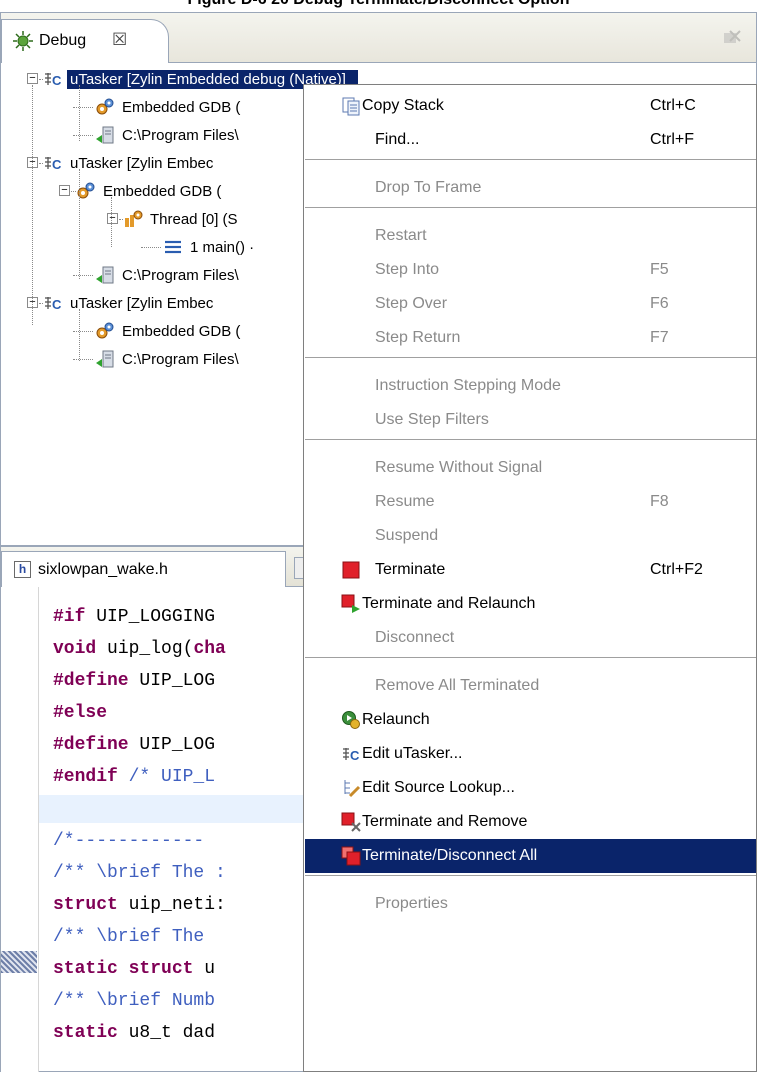 The width and height of the screenshot is (757, 1072). Describe the element at coordinates (172, 745) in the screenshot. I see `code-text-span: UIP_LOG` at that location.